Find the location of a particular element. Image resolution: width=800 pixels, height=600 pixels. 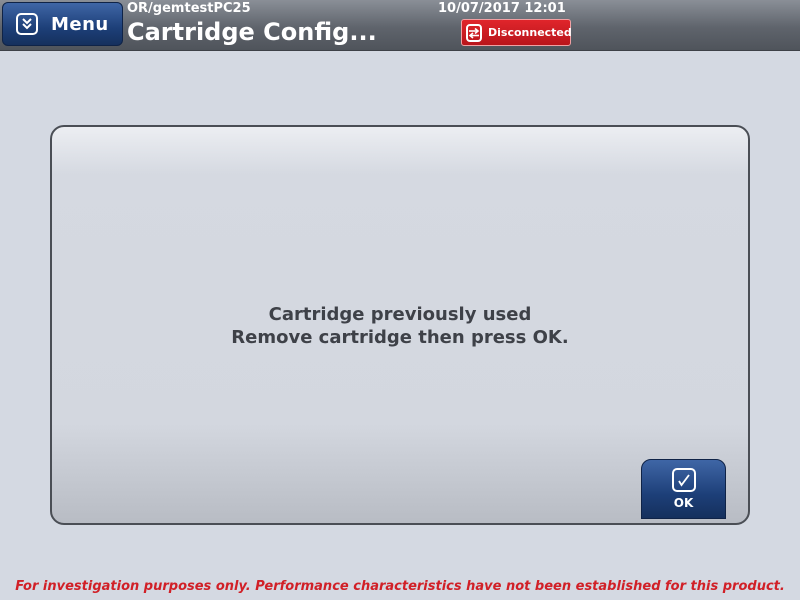

menu-button: Menu is located at coordinates (62, 24).